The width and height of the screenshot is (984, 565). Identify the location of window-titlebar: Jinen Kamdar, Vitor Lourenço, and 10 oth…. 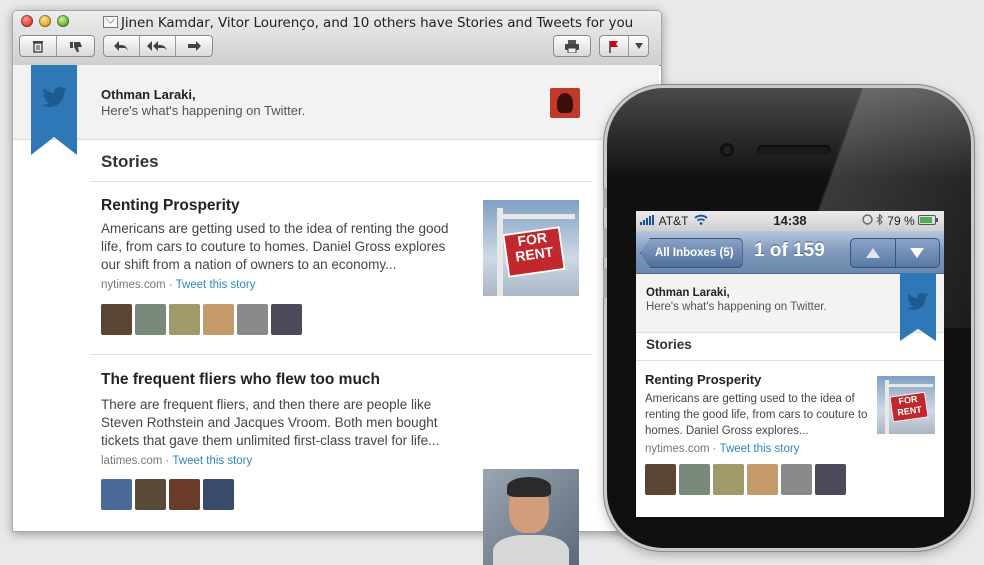
(337, 38).